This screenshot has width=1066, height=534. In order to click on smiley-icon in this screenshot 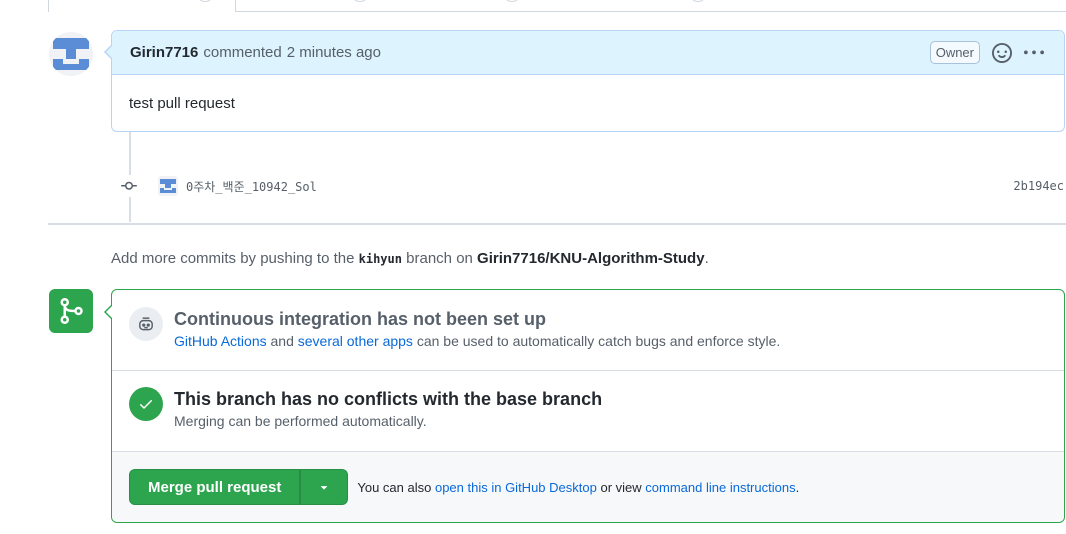, I will do `click(1002, 52)`.